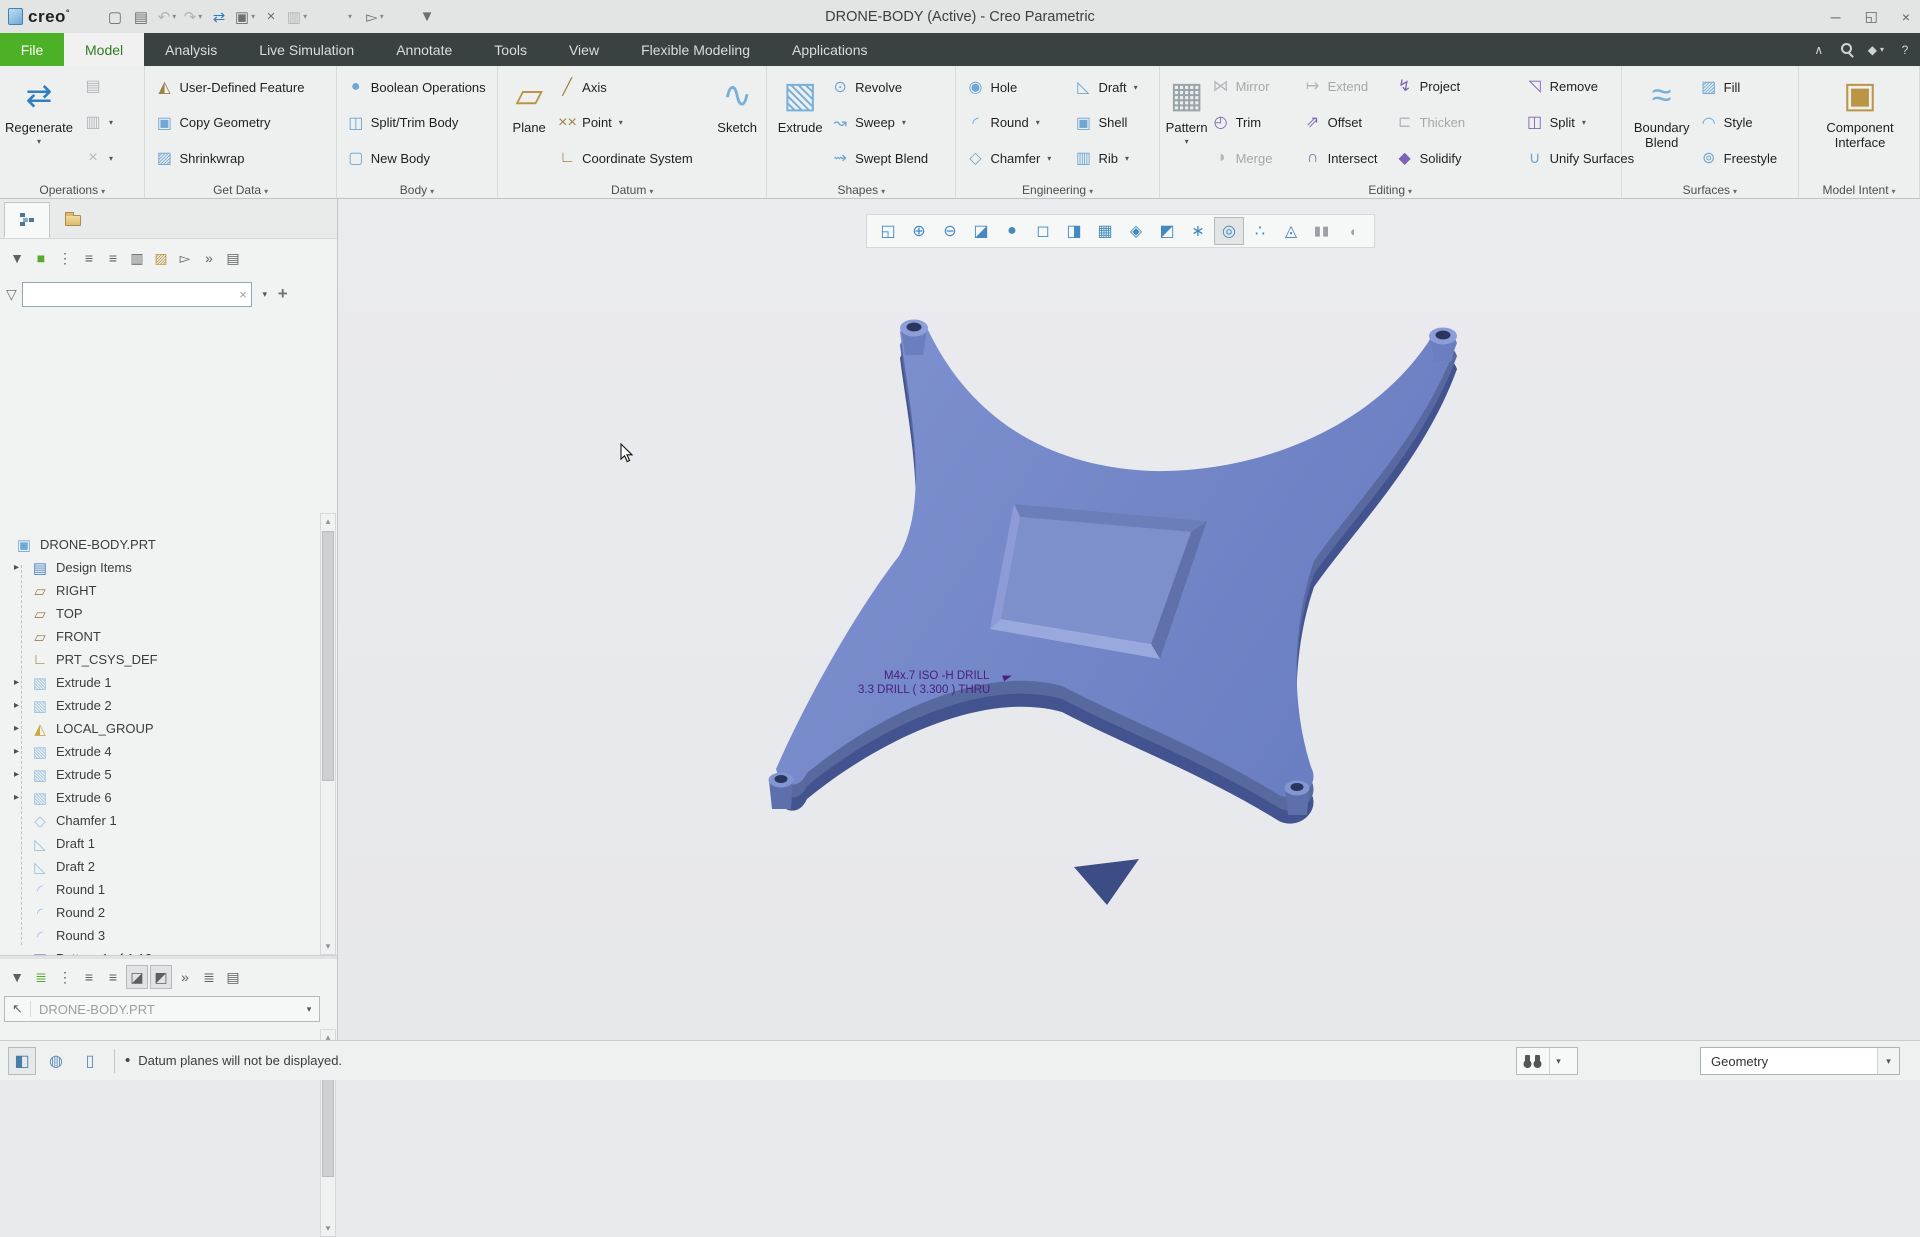 The width and height of the screenshot is (1920, 1237). What do you see at coordinates (185, 258) in the screenshot?
I see `tree-filter-icon: ▻` at bounding box center [185, 258].